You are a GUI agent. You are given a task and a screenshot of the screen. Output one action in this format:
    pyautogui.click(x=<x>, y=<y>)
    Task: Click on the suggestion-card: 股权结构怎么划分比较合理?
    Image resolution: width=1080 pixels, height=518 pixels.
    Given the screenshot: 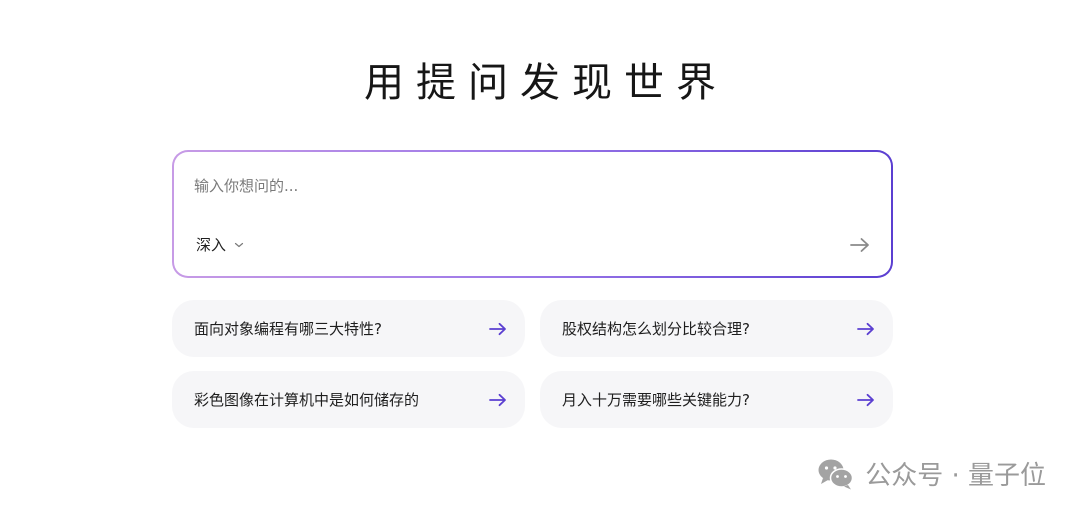 What is the action you would take?
    pyautogui.click(x=716, y=328)
    